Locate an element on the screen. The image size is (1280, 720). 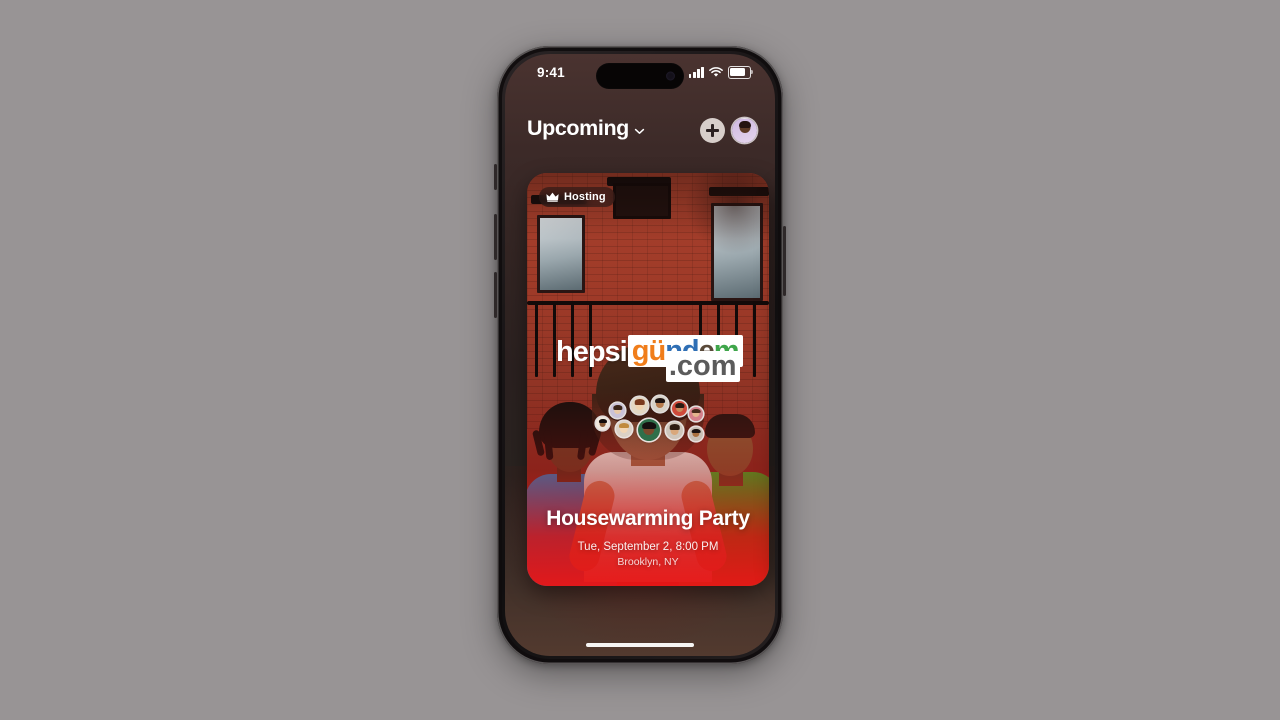
watermark-box: gündem .com is located at coordinates (685, 358).